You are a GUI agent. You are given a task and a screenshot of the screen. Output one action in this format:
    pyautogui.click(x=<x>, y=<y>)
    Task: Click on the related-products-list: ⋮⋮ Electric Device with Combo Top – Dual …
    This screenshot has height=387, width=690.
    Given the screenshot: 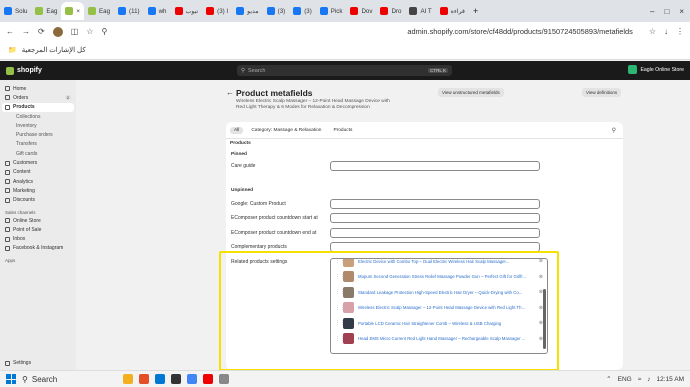 What is the action you would take?
    pyautogui.click(x=439, y=306)
    